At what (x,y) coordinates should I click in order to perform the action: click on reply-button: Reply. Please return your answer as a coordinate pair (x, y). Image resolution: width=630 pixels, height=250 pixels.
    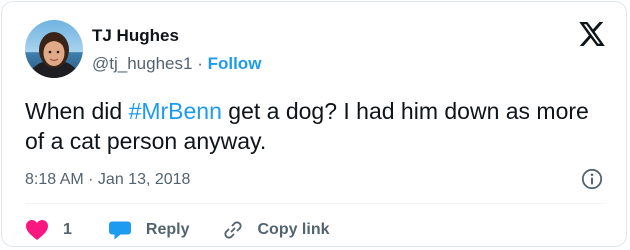
    Looking at the image, I should click on (149, 230).